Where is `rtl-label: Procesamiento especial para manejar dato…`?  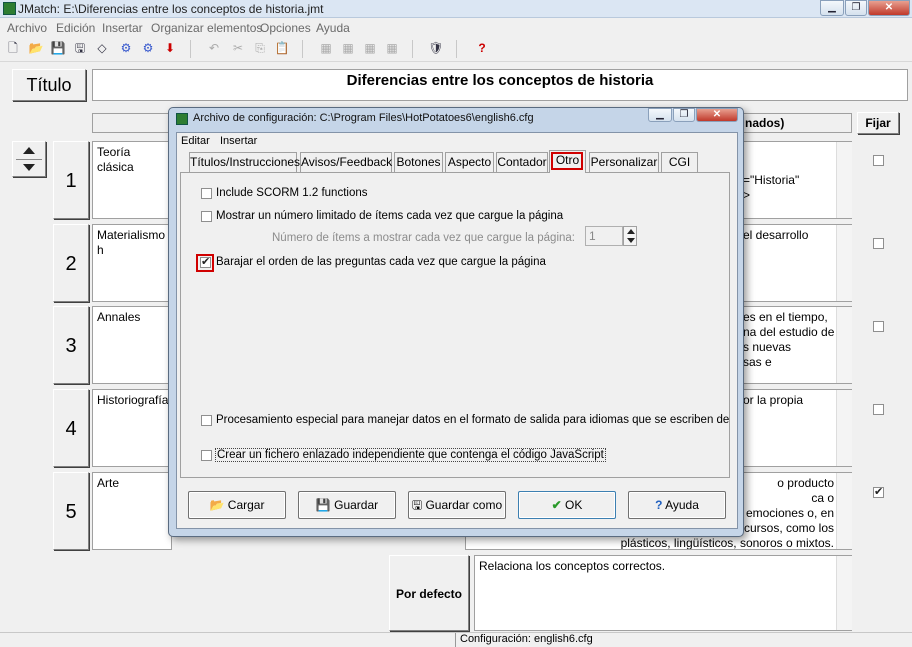 rtl-label: Procesamiento especial para manejar dato… is located at coordinates (473, 420).